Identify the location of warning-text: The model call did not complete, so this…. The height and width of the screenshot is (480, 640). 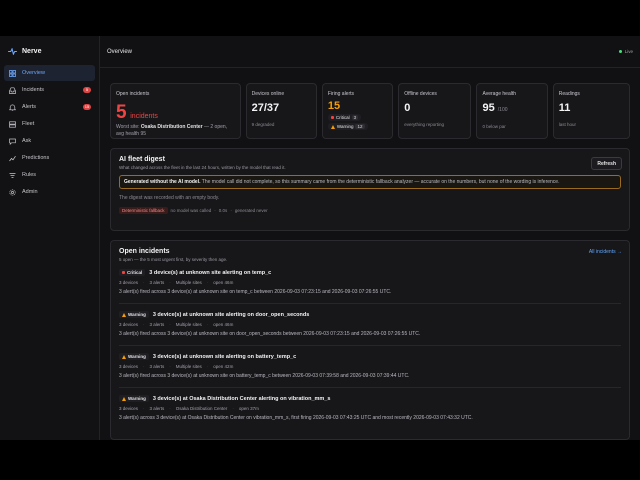
(380, 182).